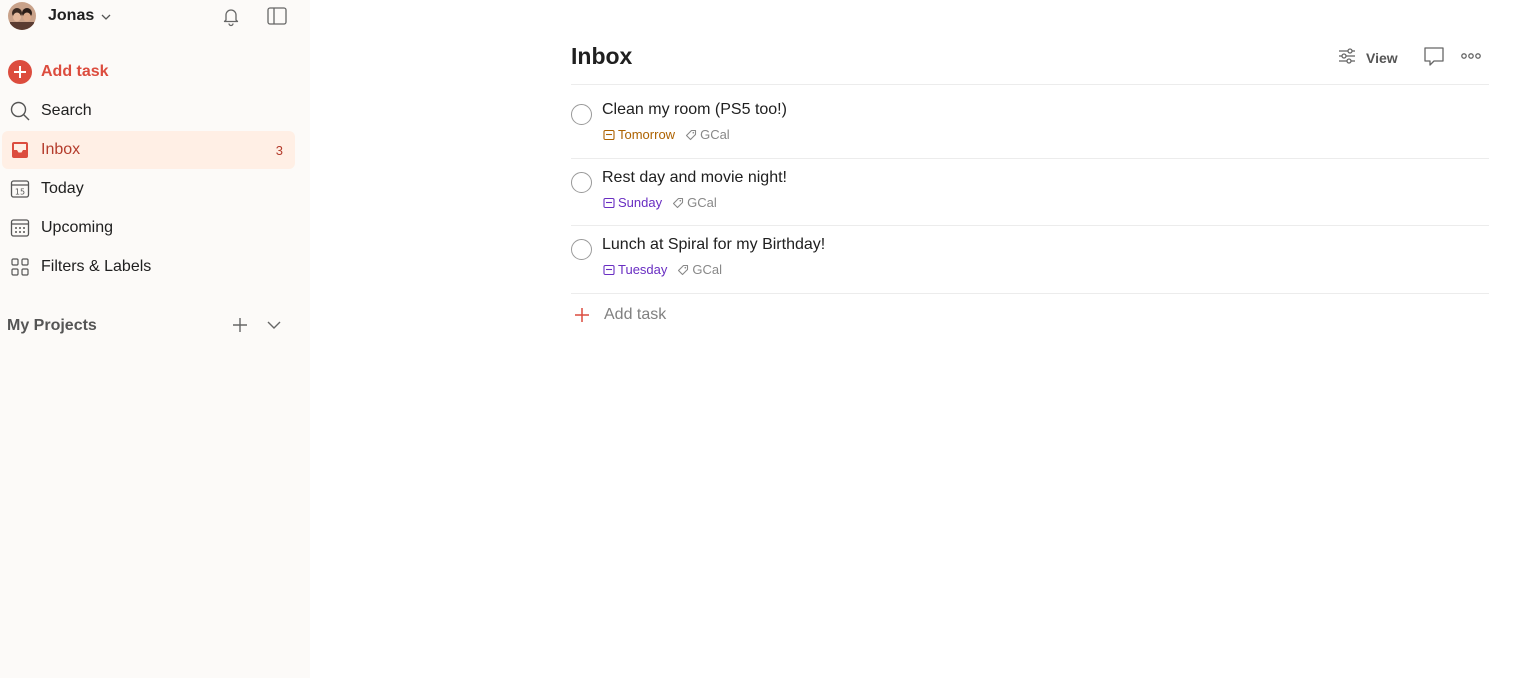 This screenshot has width=1536, height=678. Describe the element at coordinates (20, 192) in the screenshot. I see `svg-text: 15` at that location.